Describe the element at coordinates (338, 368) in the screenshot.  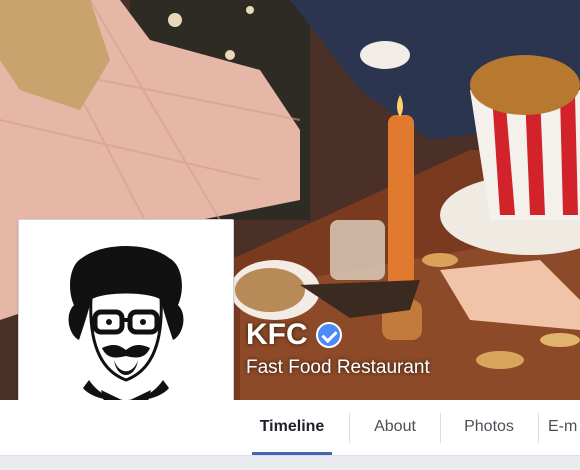
I see `page-category: Fast Food Restaurant` at that location.